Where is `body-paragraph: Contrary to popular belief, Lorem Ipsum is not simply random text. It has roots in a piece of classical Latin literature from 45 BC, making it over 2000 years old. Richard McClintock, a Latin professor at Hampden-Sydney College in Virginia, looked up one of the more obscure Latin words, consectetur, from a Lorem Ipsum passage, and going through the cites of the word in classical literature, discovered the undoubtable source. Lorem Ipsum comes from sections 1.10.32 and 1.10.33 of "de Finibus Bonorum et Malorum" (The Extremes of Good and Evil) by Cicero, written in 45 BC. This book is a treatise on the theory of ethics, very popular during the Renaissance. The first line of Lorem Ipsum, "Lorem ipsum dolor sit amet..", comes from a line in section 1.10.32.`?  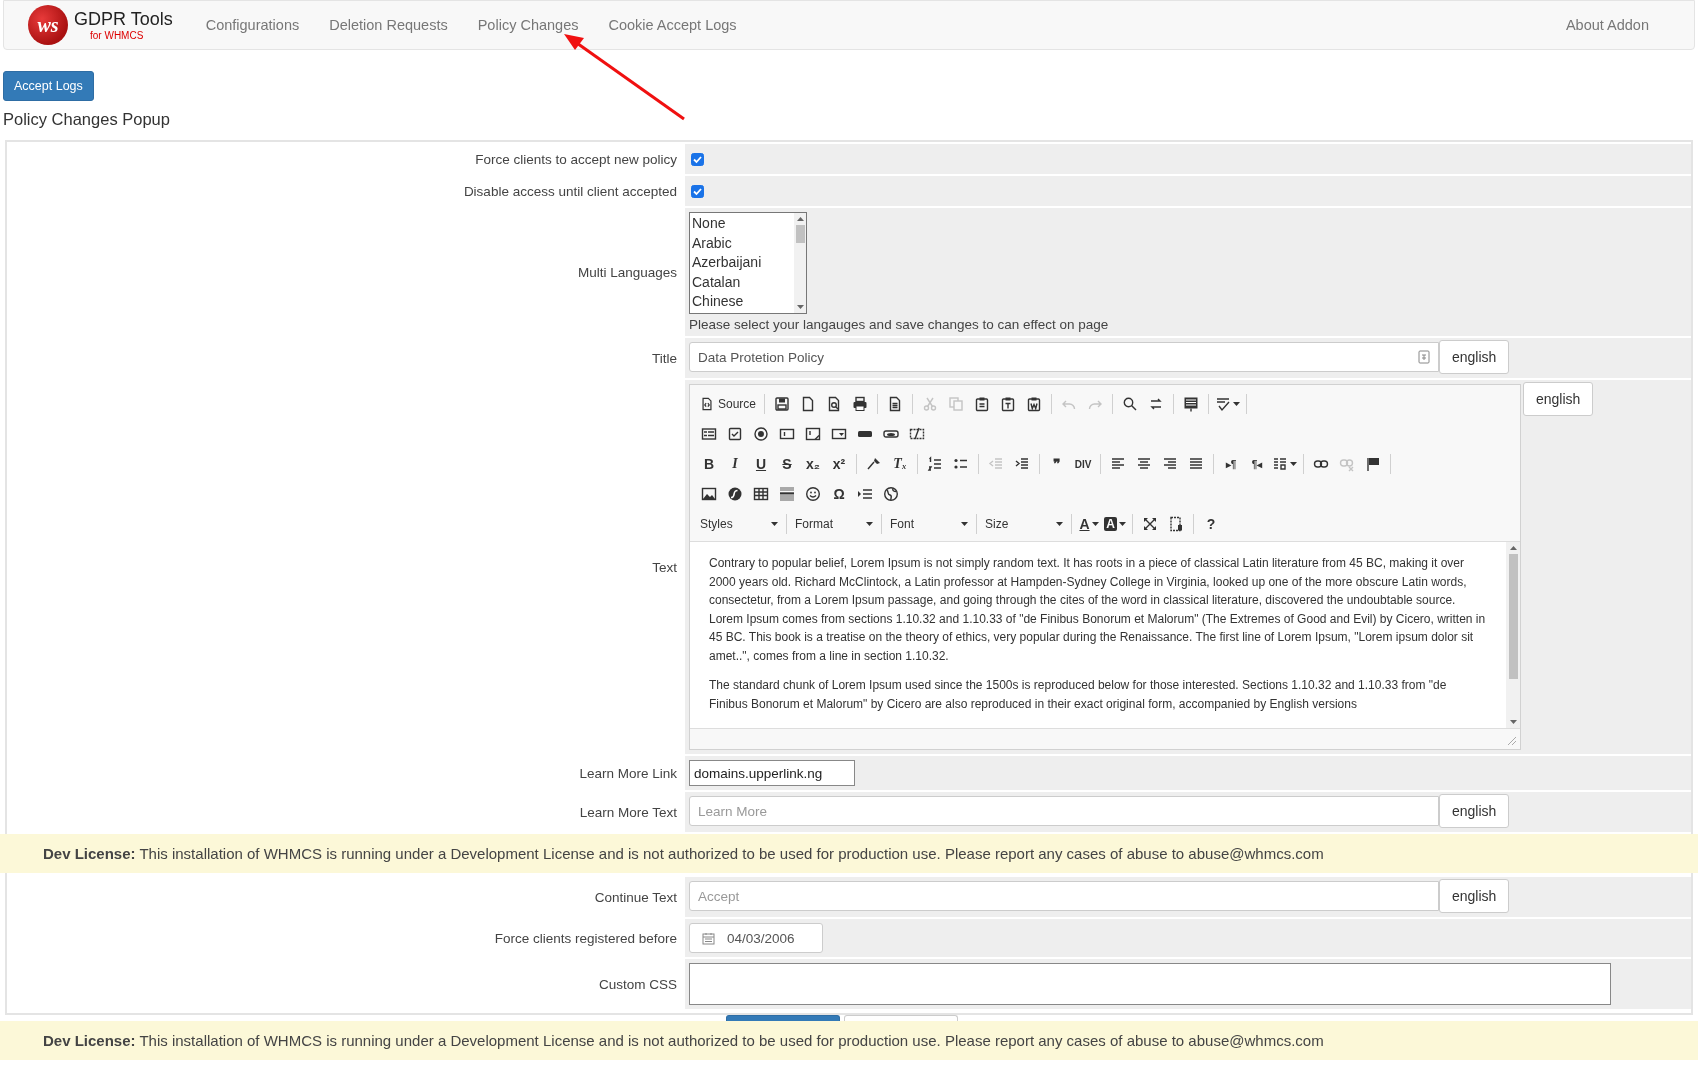
body-paragraph: Contrary to popular belief, Lorem Ipsum is not simply random text. It has roots in a piece of classical Latin literature from 45 BC, making it over 2000 years old. Richard McClintock, a Latin professor at Hampden-Sydney College in Virginia, looked up one of the more obscure Latin words, consectetur, from a Lorem Ipsum passage, and going through the cites of the word in classical literature, discovered the undoubtable source. Lorem Ipsum comes from sections 1.10.32 and 1.10.33 of "de Finibus Bonorum et Malorum" (The Extremes of Good and Evil) by Cicero, written in 45 BC. This book is a treatise on the theory of ethics, very popular during the Renaissance. The first line of Lorem Ipsum, "Lorem ipsum dolor sit amet..", comes from a line in section 1.10.32. is located at coordinates (1098, 610).